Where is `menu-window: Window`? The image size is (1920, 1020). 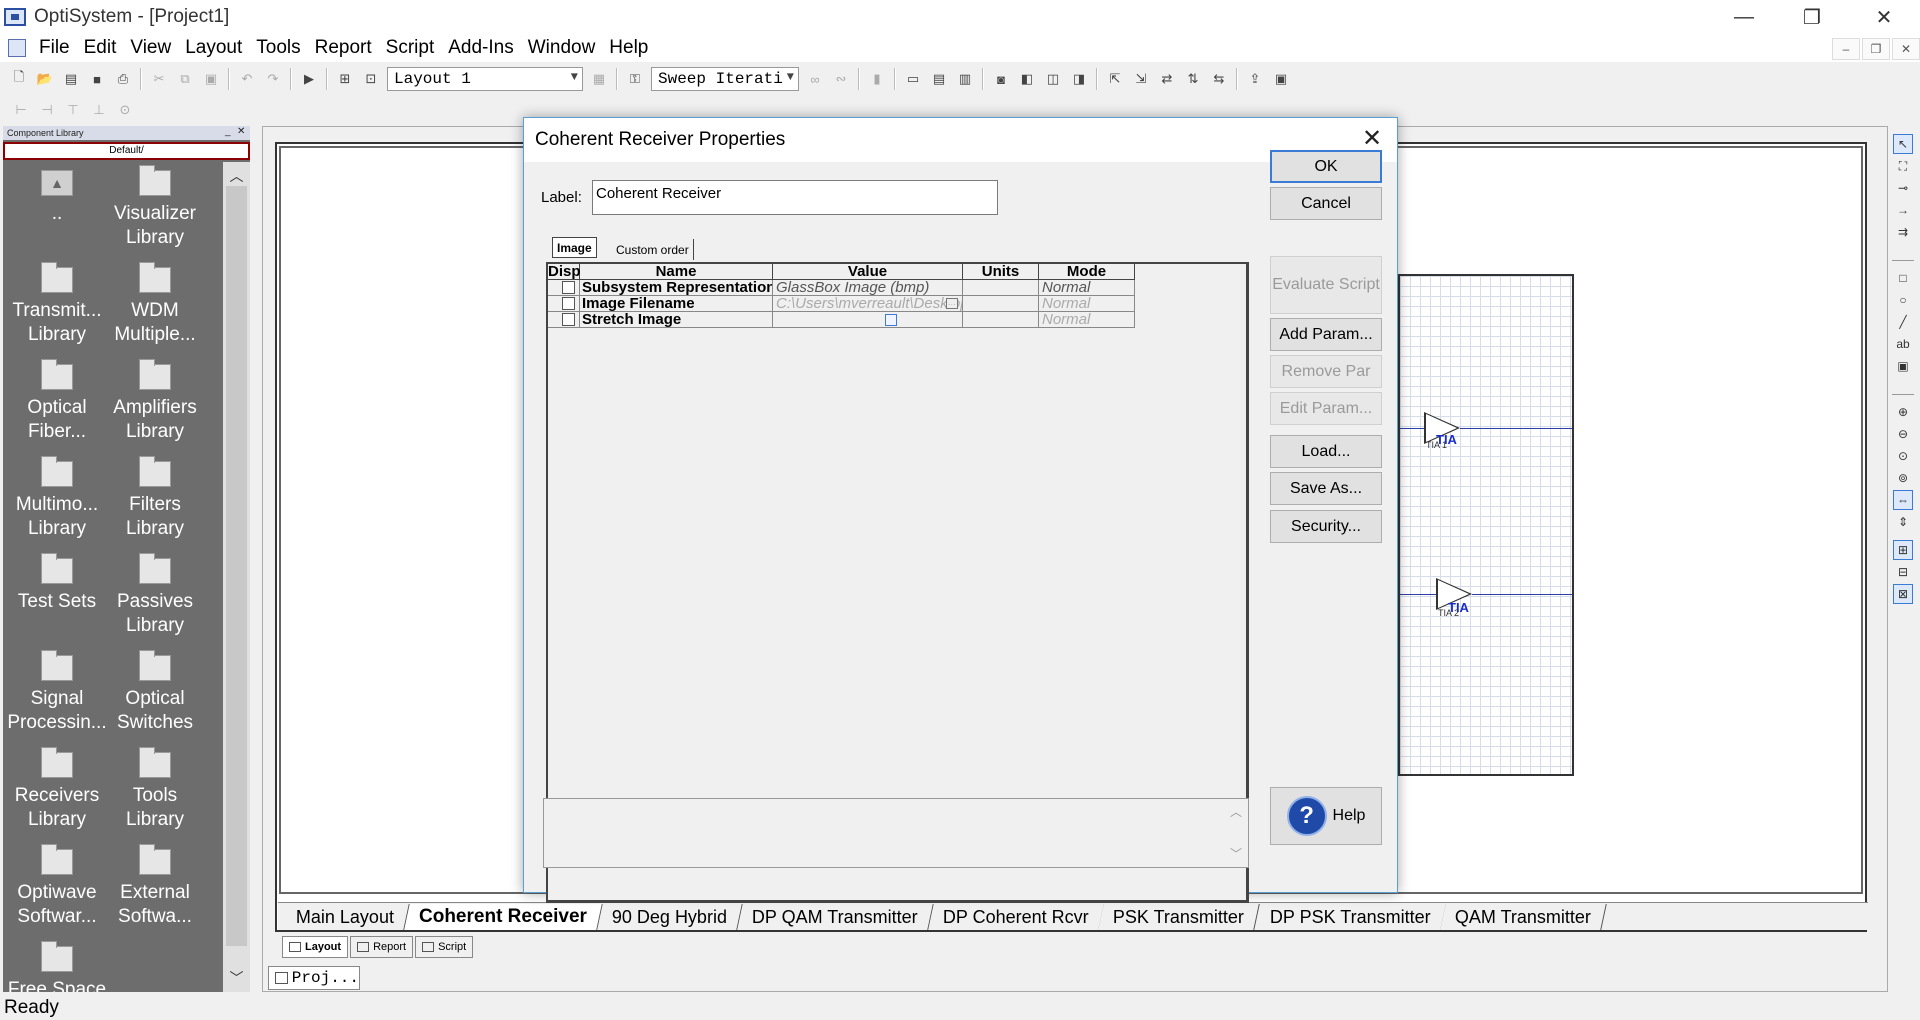
menu-window: Window is located at coordinates (562, 48).